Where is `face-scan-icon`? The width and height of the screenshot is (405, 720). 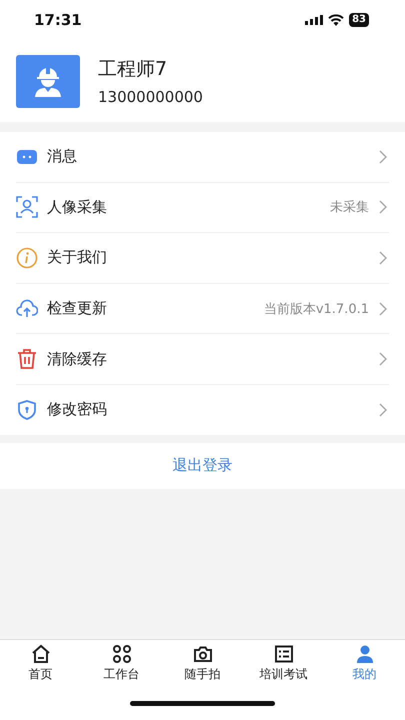 face-scan-icon is located at coordinates (27, 207).